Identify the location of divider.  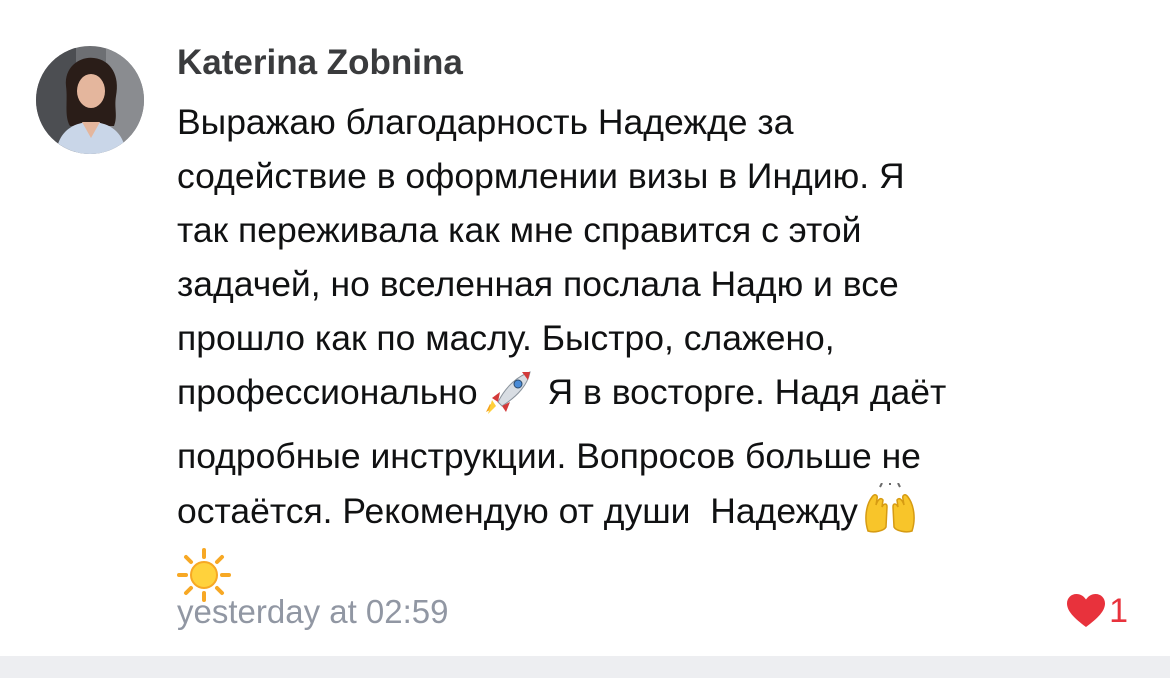
(585, 667).